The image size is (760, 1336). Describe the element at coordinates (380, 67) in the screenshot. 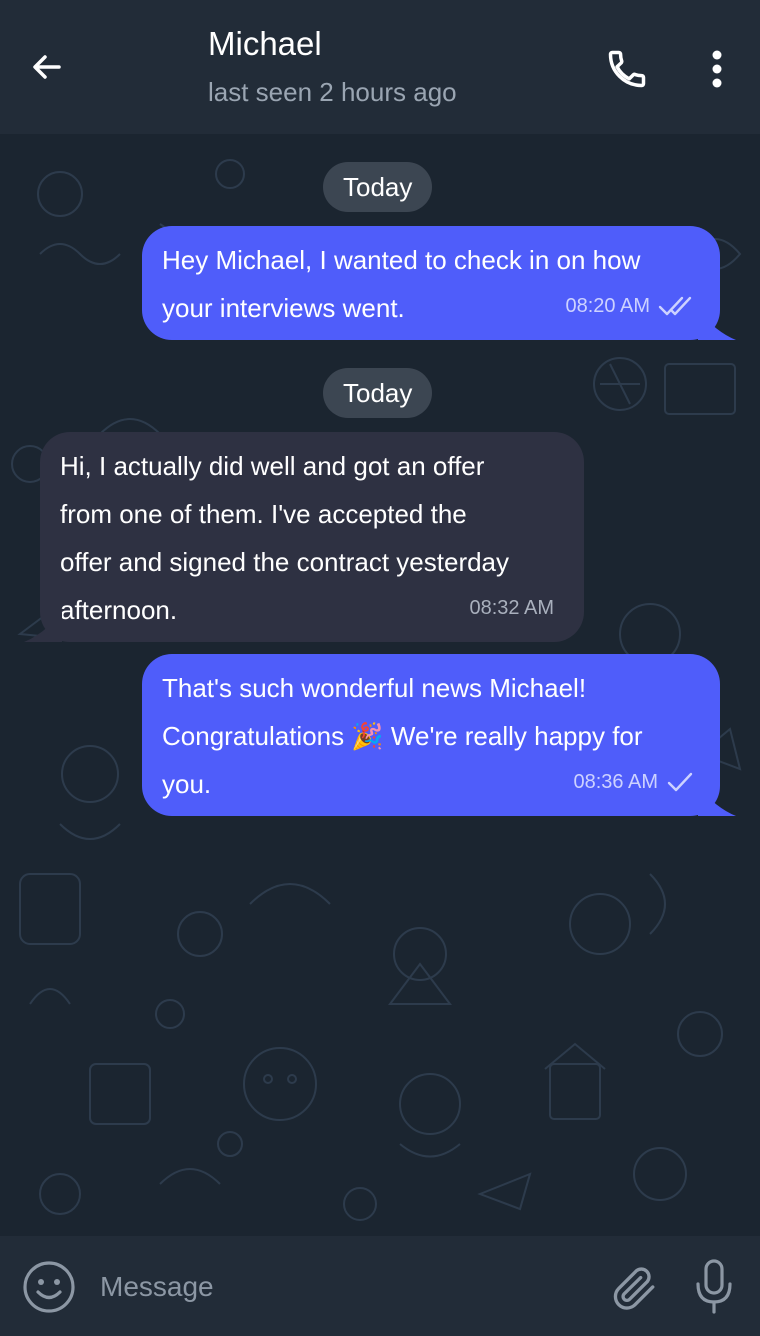

I see `chat-header: Michael last seen 2 hours ago` at that location.